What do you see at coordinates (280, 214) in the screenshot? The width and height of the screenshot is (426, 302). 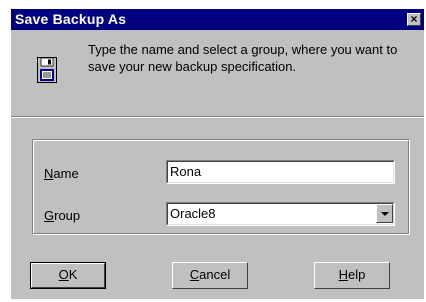 I see `group-select: Oracle8` at bounding box center [280, 214].